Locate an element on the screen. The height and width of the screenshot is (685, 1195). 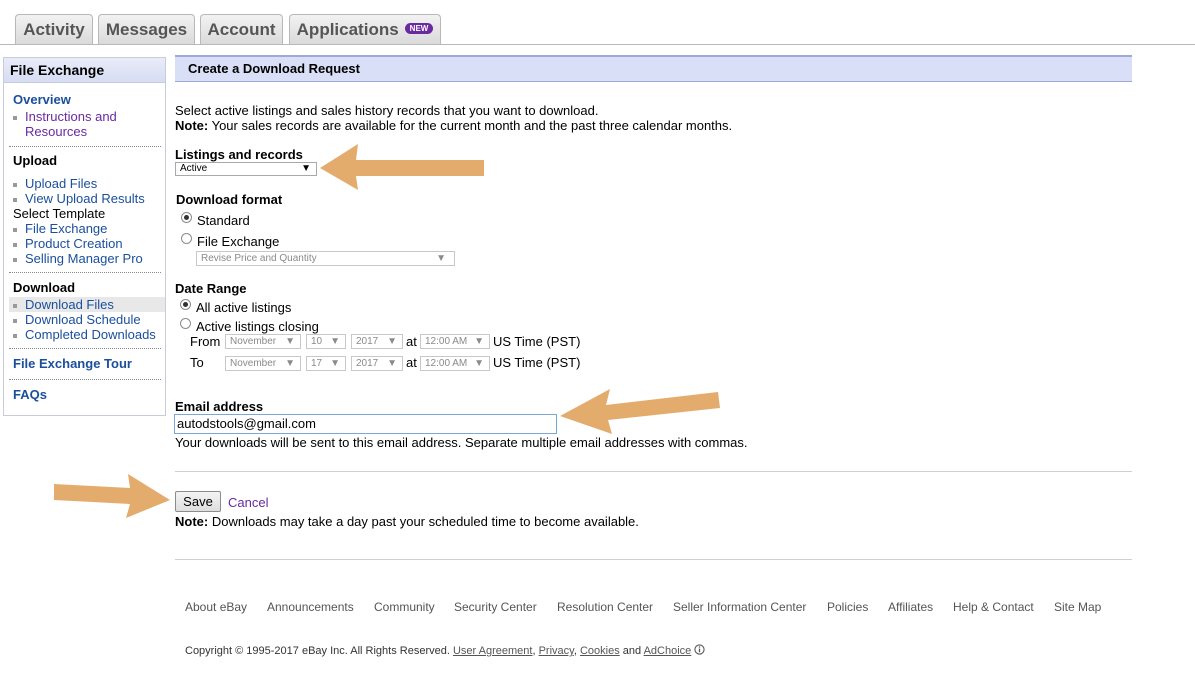
arrow-to-save is located at coordinates (112, 496).